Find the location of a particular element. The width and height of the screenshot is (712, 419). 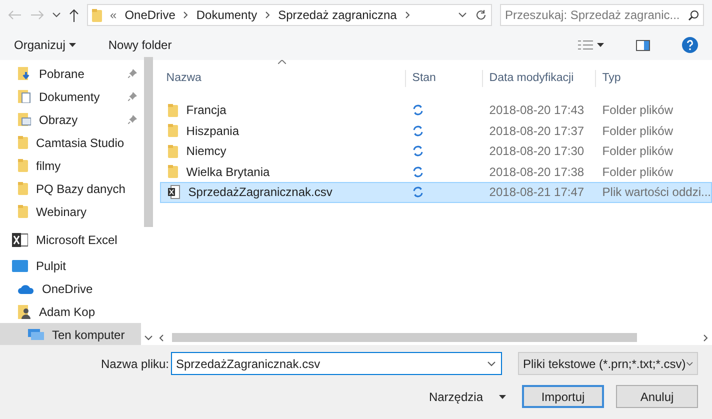

document-folder-icon is located at coordinates (24, 96).